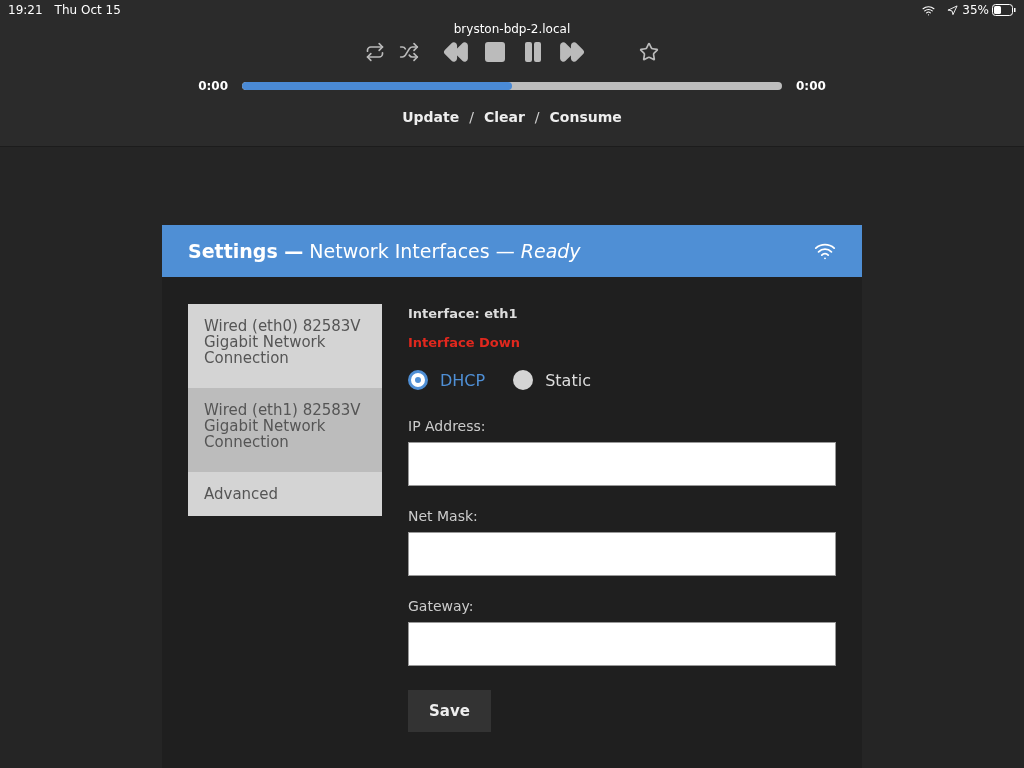  Describe the element at coordinates (649, 52) in the screenshot. I see `star-icon` at that location.